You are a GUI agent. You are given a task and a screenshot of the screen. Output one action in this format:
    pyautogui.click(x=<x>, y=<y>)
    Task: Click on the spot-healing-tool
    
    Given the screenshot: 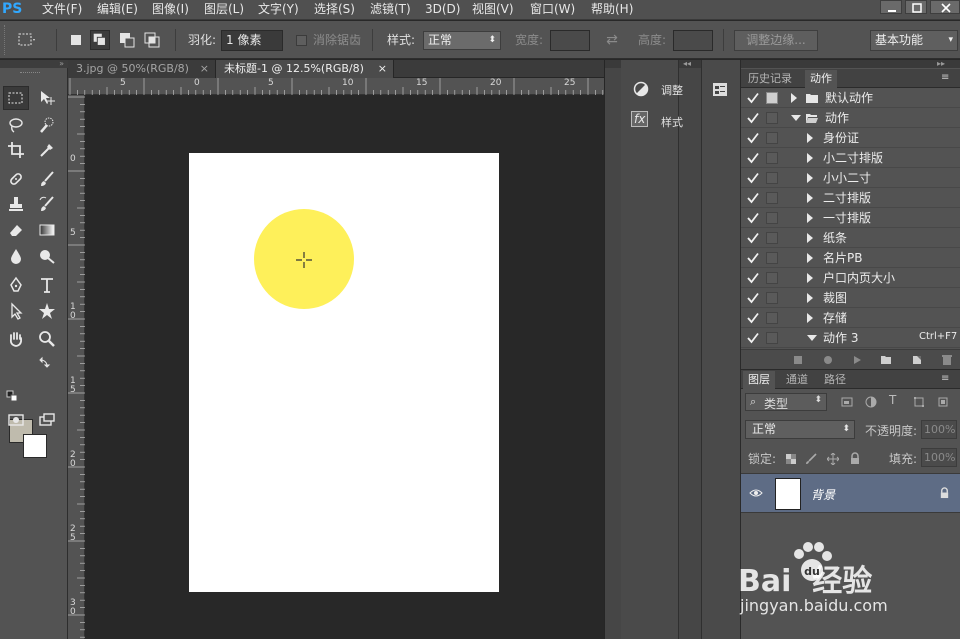 What is the action you would take?
    pyautogui.click(x=16, y=179)
    